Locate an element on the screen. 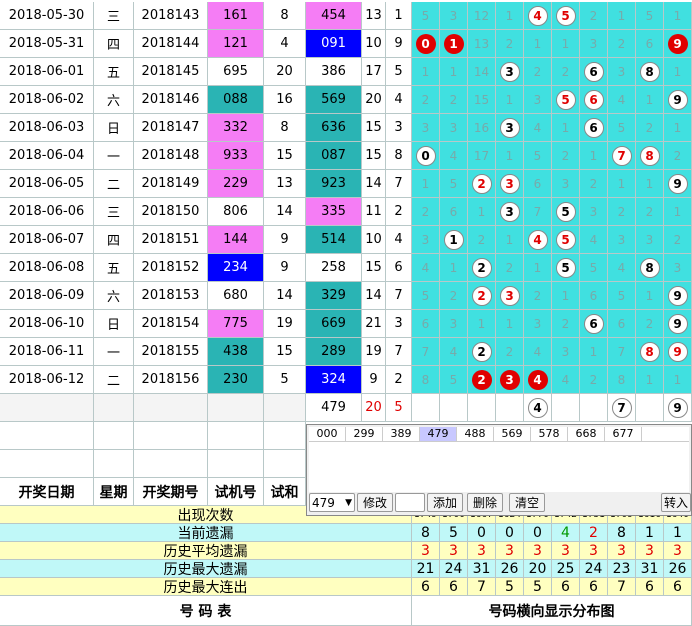  stat-value: 7 is located at coordinates (622, 587).